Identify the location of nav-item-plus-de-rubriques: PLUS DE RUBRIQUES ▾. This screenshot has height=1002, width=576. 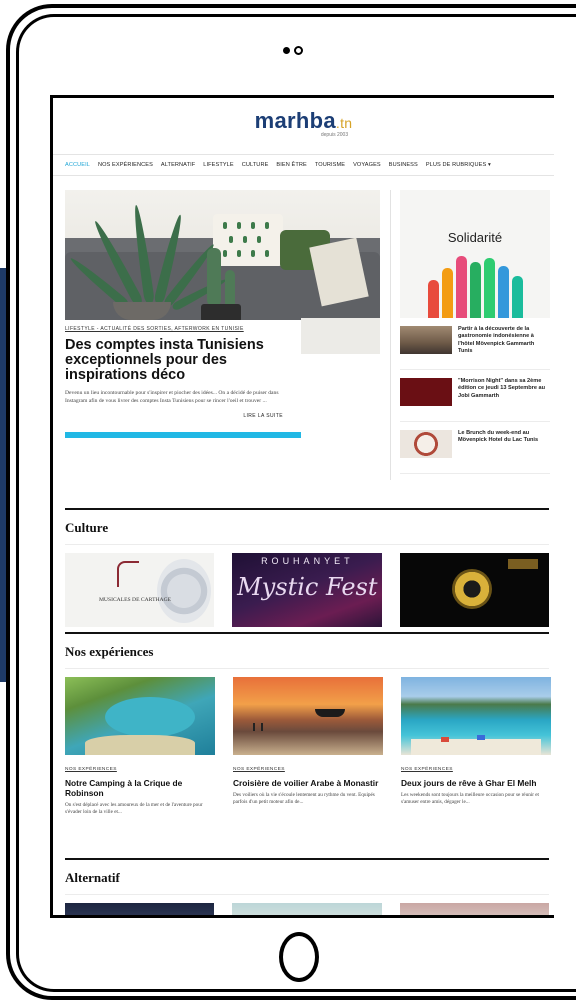
(458, 165).